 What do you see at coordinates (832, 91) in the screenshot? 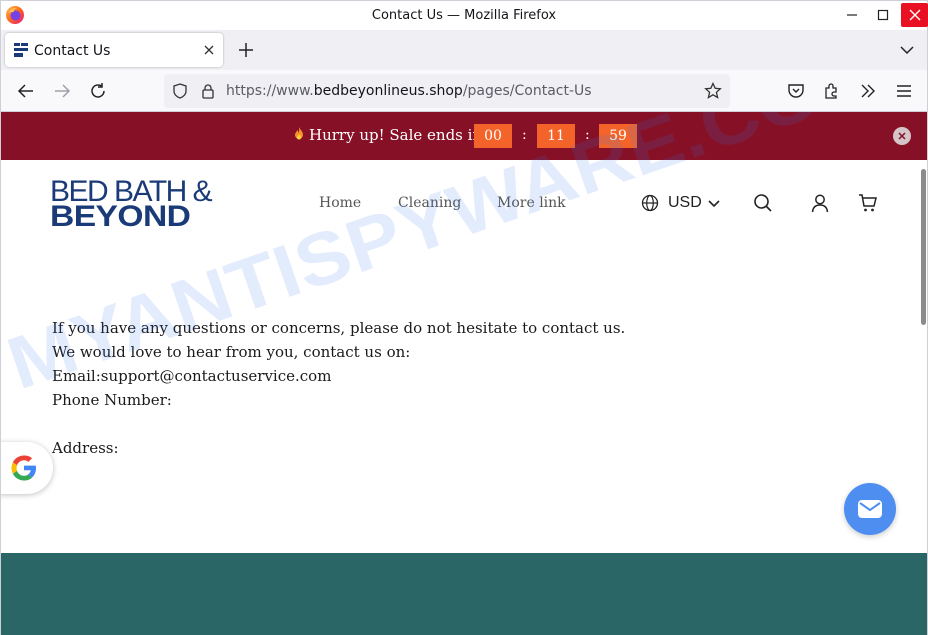
I see `extensions-puzzle-icon` at bounding box center [832, 91].